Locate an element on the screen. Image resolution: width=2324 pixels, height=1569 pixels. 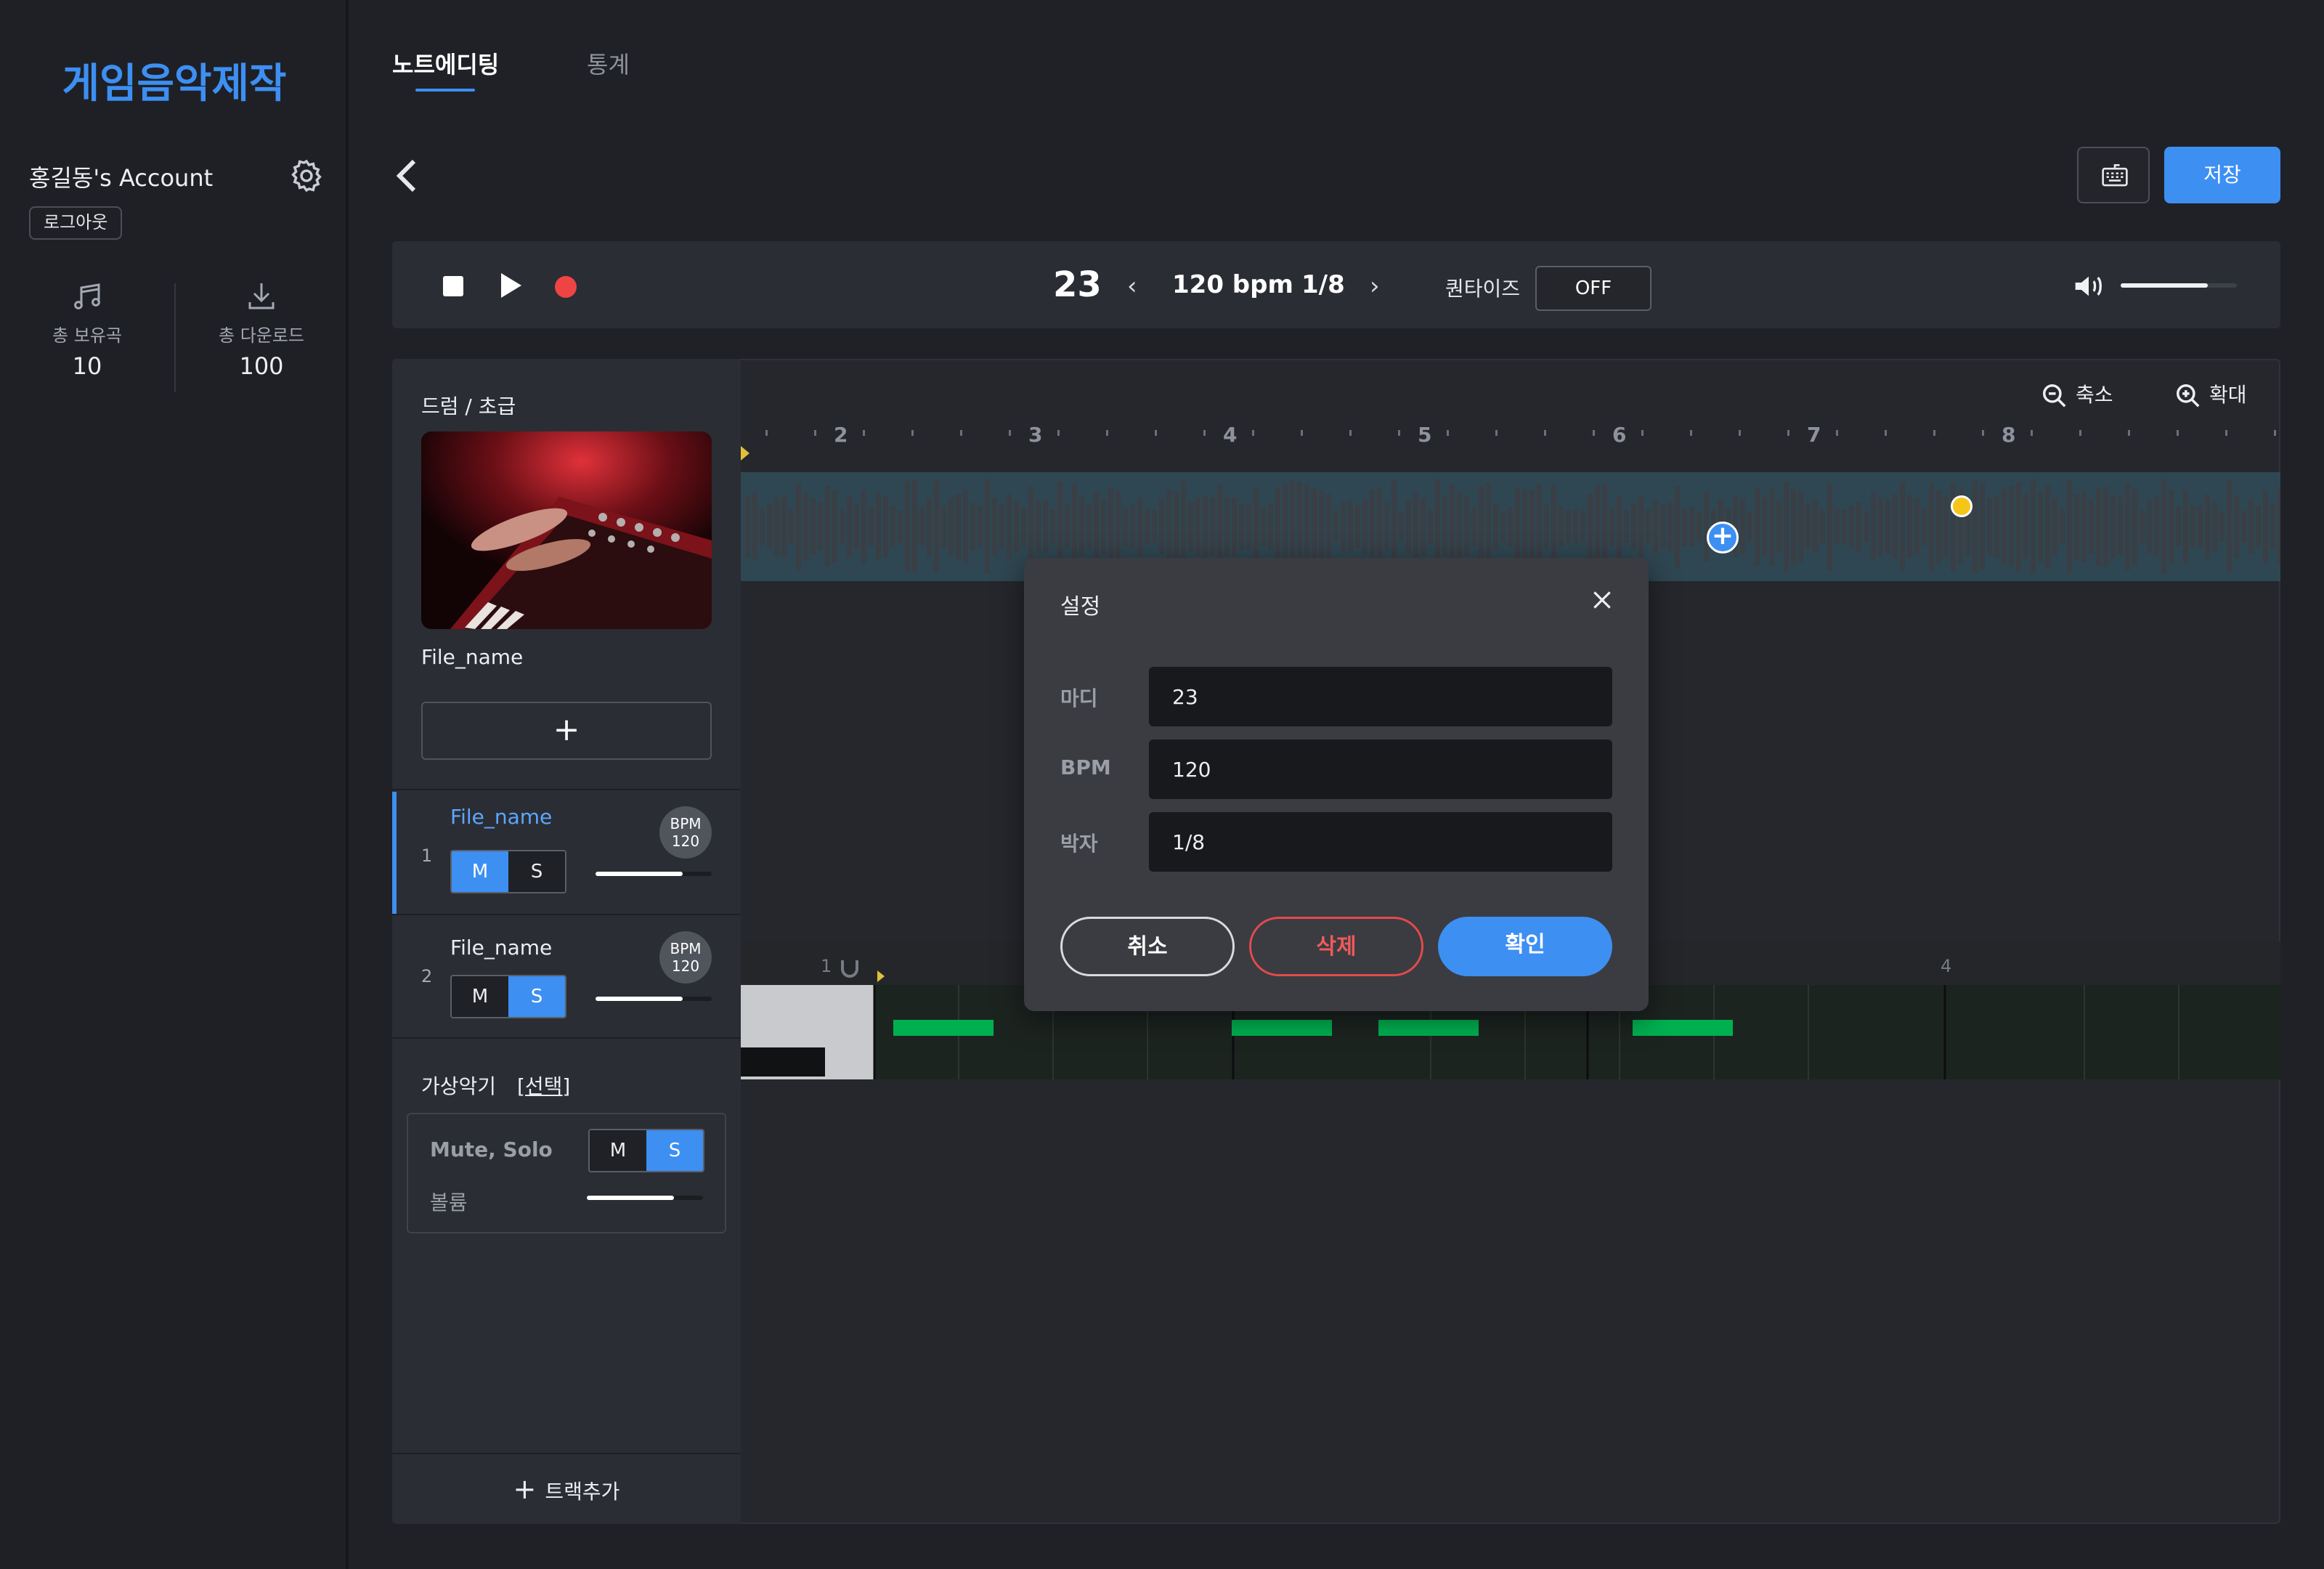
add-track-button: + 트랙추가 is located at coordinates (566, 1488).